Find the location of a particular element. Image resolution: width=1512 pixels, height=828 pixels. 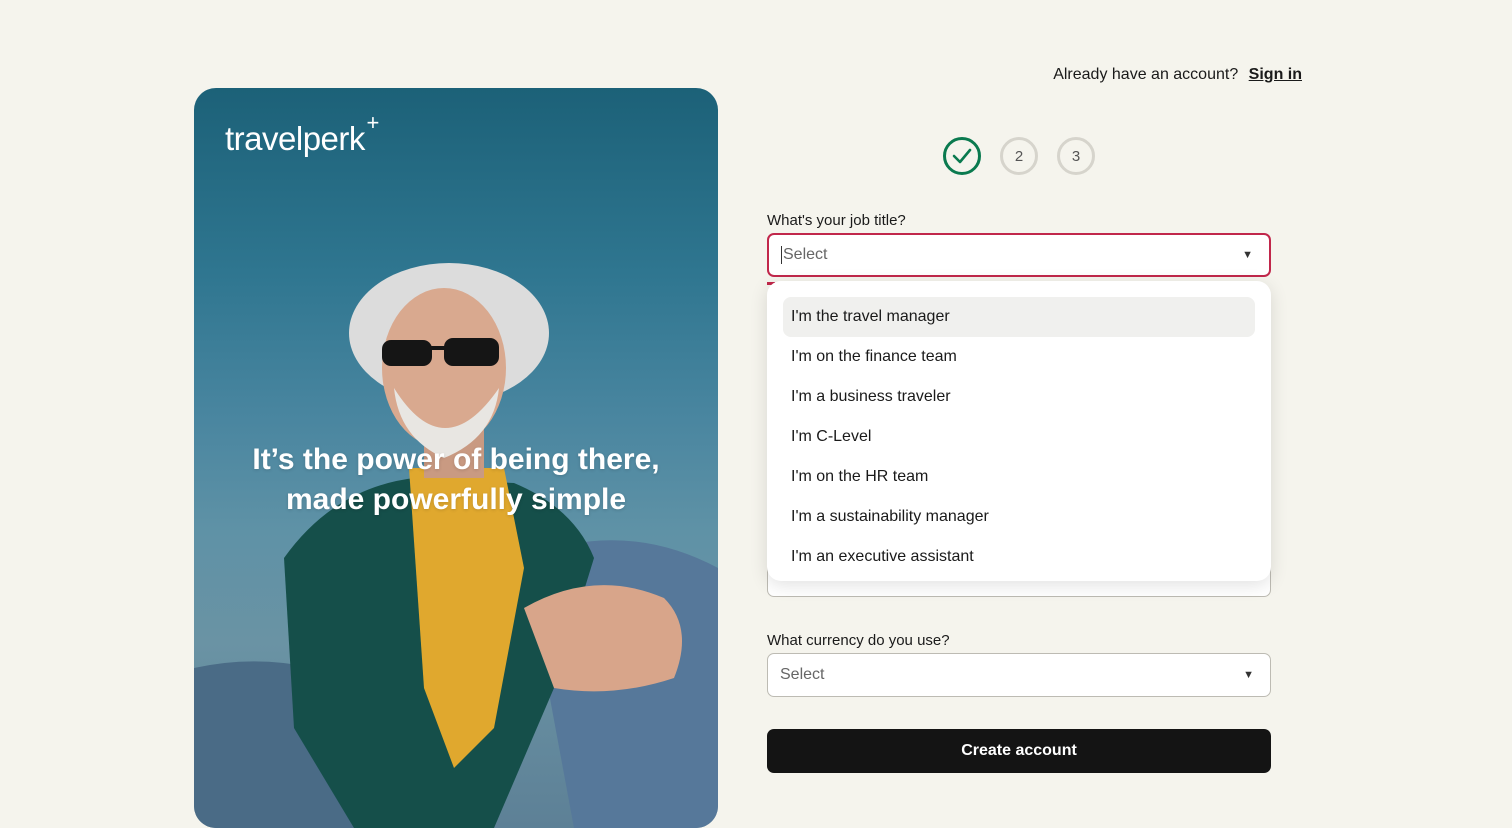

currency-label: What currency do you use? is located at coordinates (858, 640).